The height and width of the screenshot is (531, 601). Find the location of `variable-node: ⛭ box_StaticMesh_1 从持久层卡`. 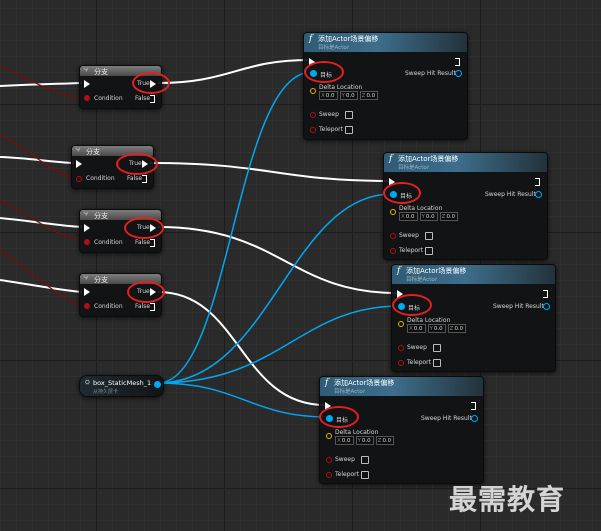

variable-node: ⛭ box_StaticMesh_1 从持久层卡 is located at coordinates (121, 386).